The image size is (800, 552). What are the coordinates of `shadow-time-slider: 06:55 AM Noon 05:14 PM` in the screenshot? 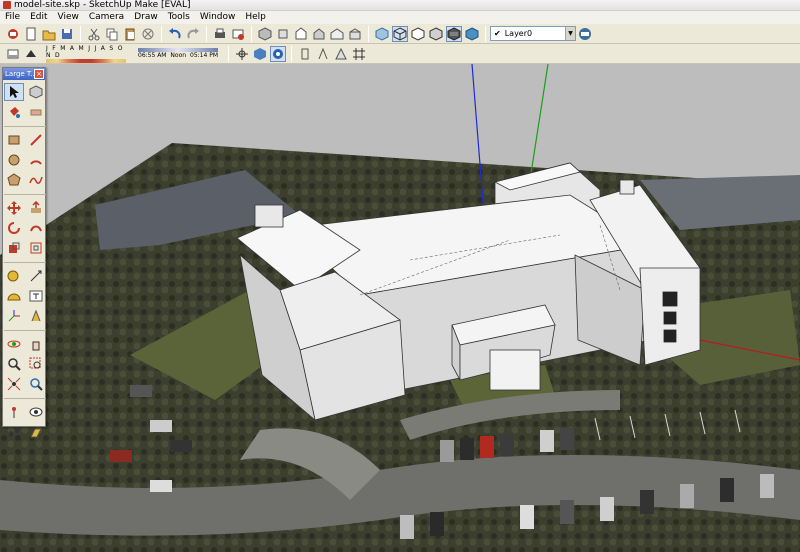 It's located at (178, 53).